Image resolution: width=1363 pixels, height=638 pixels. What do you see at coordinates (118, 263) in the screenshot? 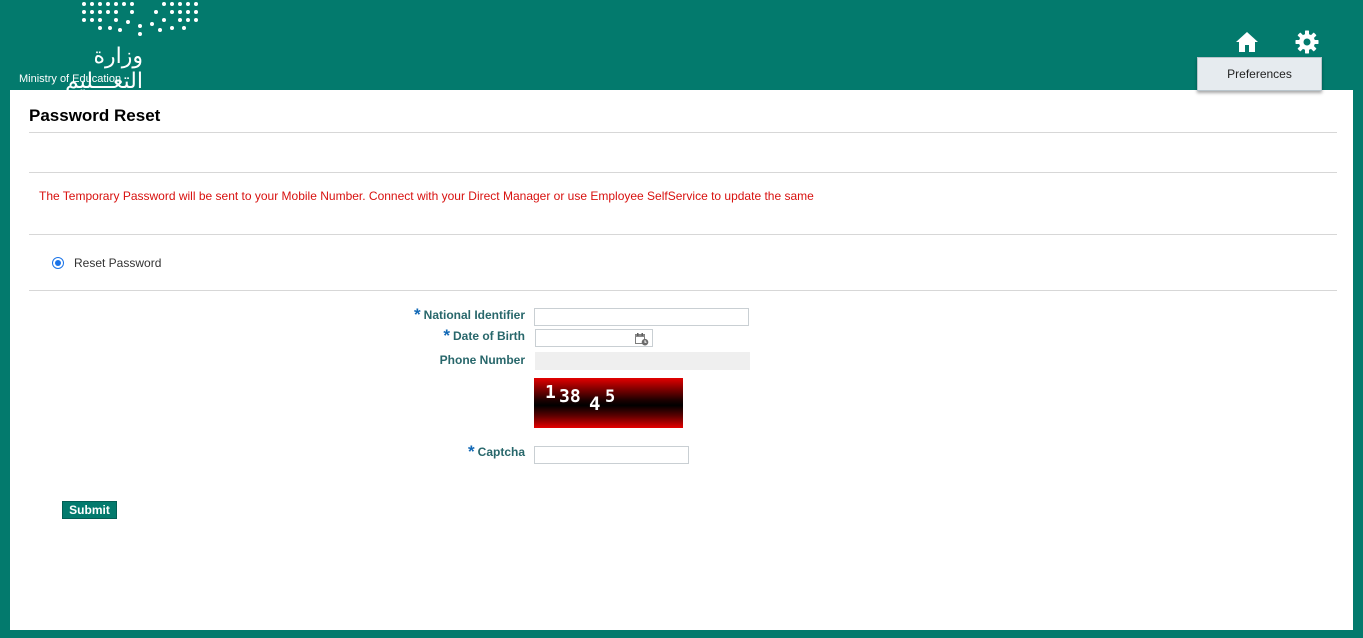
I see `reset-password-label: Reset Password` at bounding box center [118, 263].